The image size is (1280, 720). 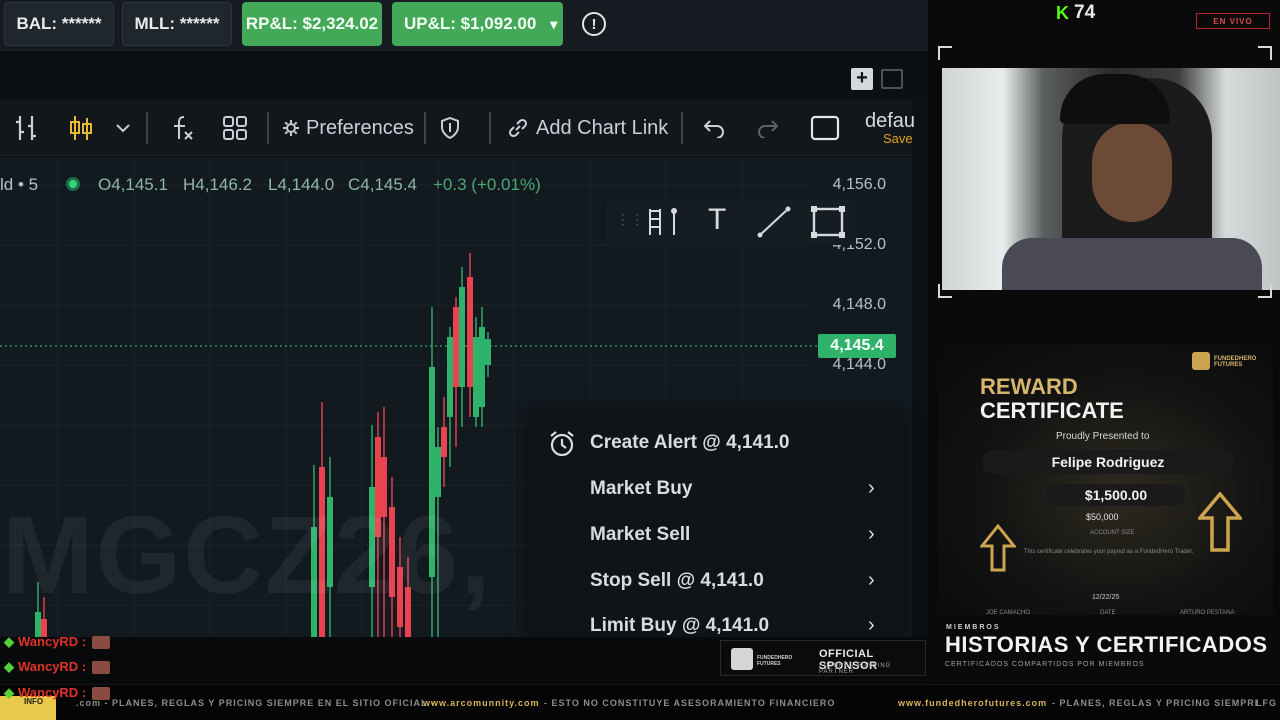 I want to click on symbol-interval-label: ld • 5, so click(x=19, y=184).